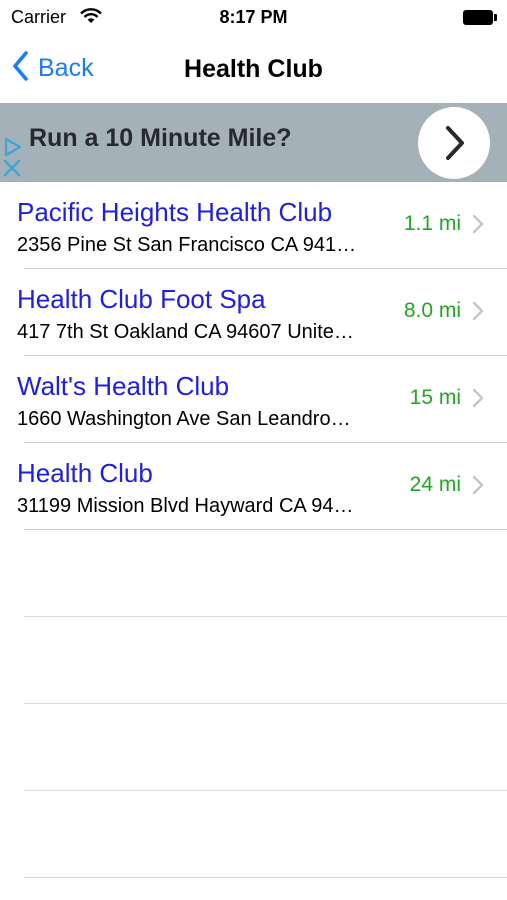 Image resolution: width=507 pixels, height=900 pixels. I want to click on result-distance: 8.0 mi, so click(432, 310).